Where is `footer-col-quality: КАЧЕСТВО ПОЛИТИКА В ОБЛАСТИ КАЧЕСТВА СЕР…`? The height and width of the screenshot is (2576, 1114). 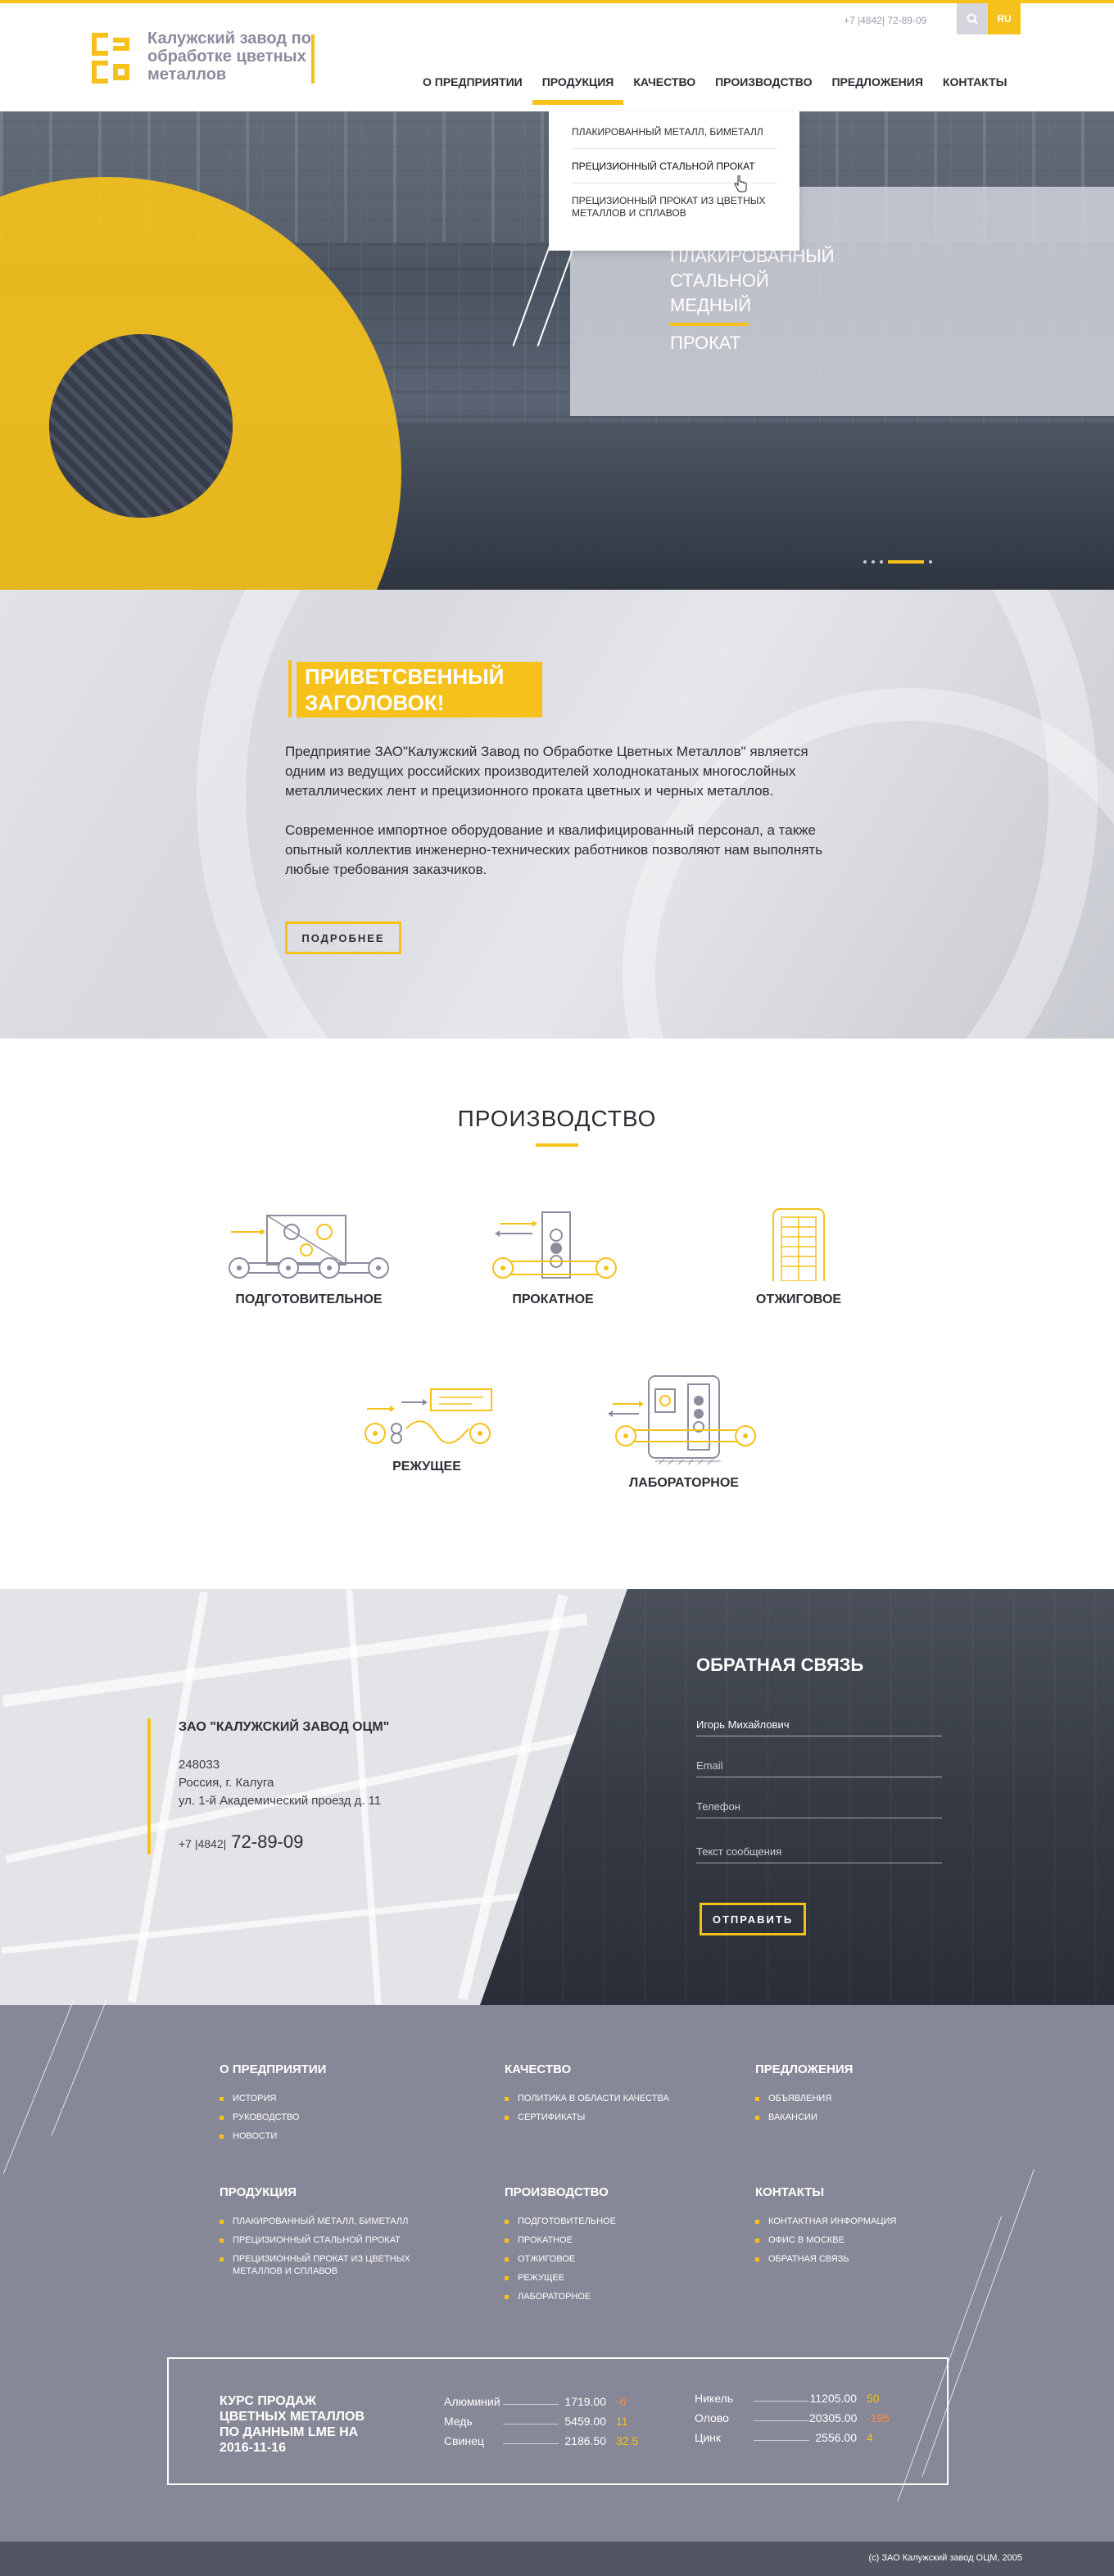 footer-col-quality: КАЧЕСТВО ПОЛИТИКА В ОБЛАСТИ КАЧЕСТВА СЕР… is located at coordinates (587, 2094).